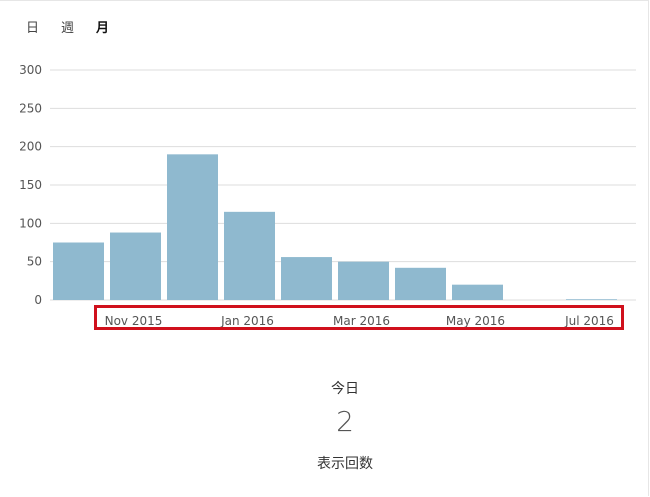 Image resolution: width=650 pixels, height=497 pixels. I want to click on x-axis-highlight-box, so click(359, 317).